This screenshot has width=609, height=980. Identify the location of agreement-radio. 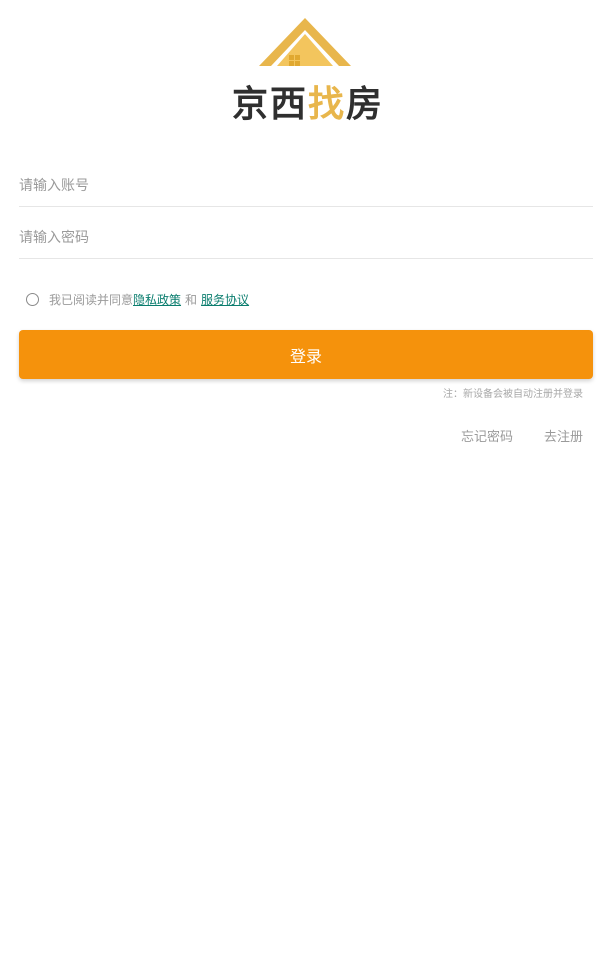
(32, 299).